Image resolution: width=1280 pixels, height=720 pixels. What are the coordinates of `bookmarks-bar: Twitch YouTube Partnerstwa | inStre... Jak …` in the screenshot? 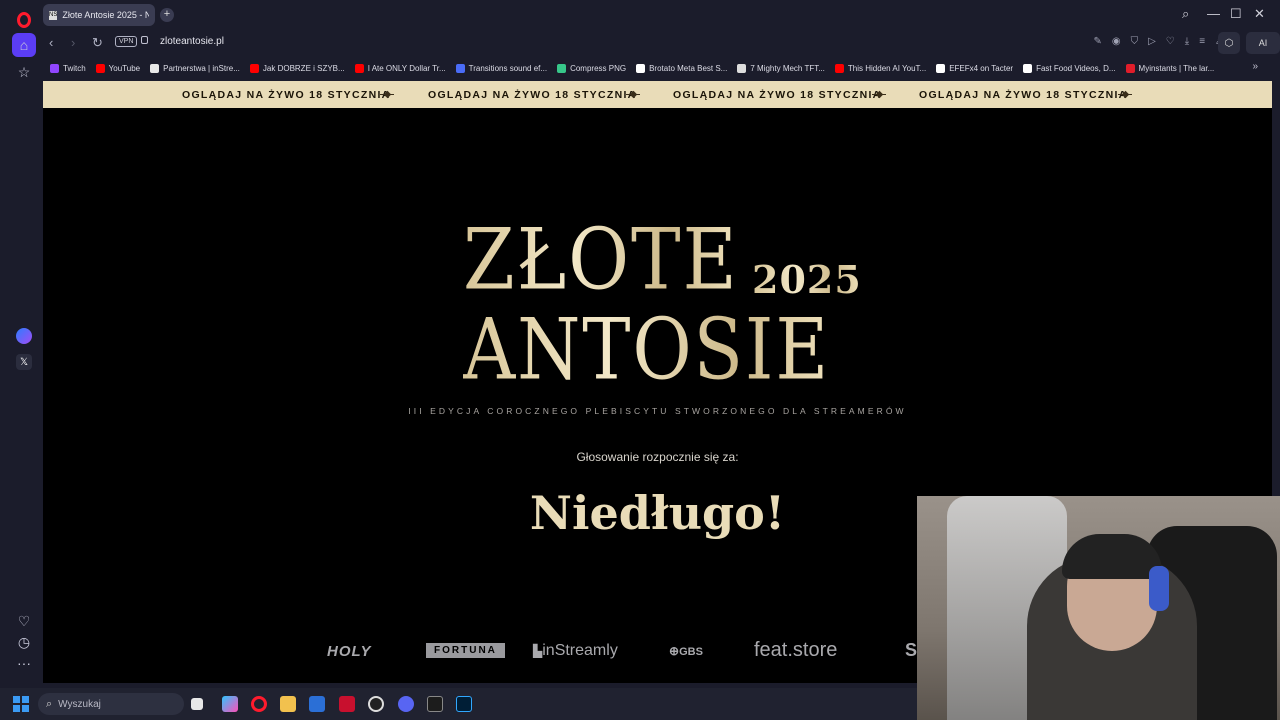 It's located at (660, 68).